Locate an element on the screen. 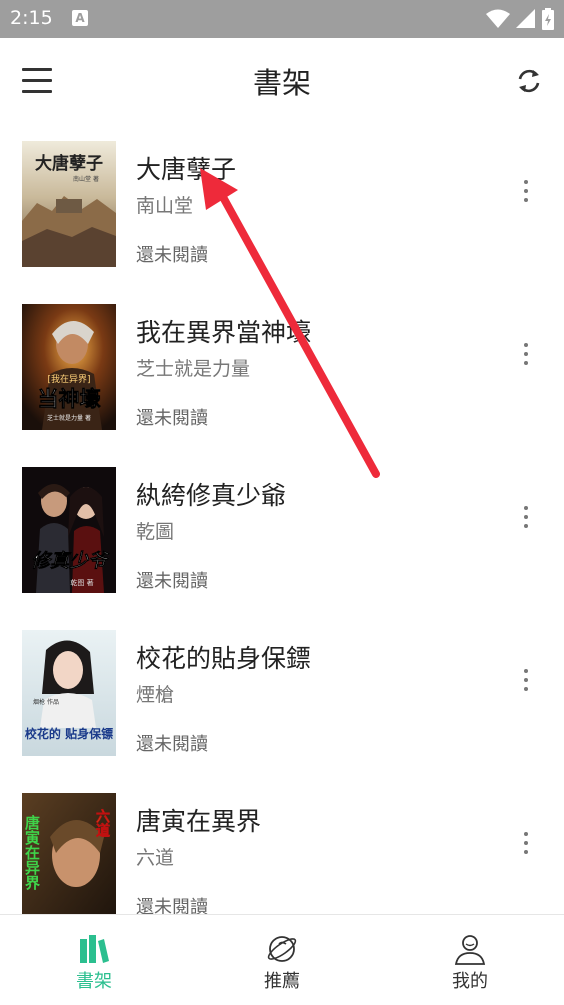 The image size is (564, 1005). nav-bookshelf: 書架 is located at coordinates (94, 960).